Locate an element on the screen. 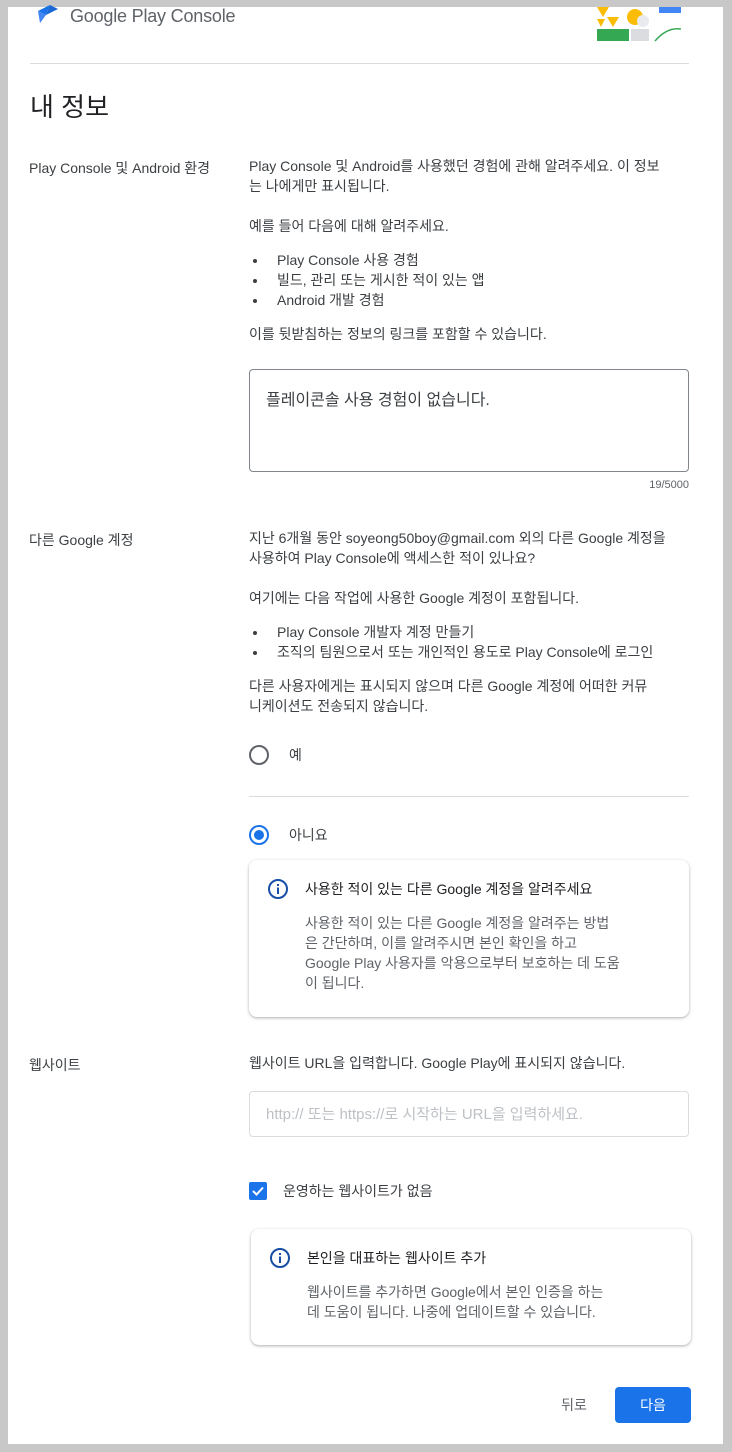 The width and height of the screenshot is (732, 1452). page-title: 내 정보 is located at coordinates (69, 107).